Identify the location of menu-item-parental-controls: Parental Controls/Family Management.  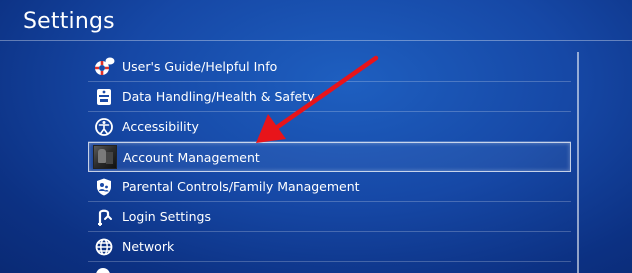
(329, 187).